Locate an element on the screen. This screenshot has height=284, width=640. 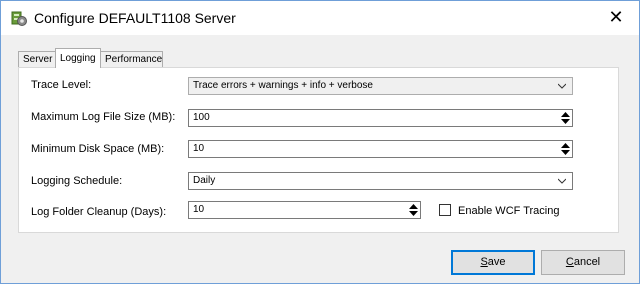
save-button-mnemonic: S is located at coordinates (484, 262).